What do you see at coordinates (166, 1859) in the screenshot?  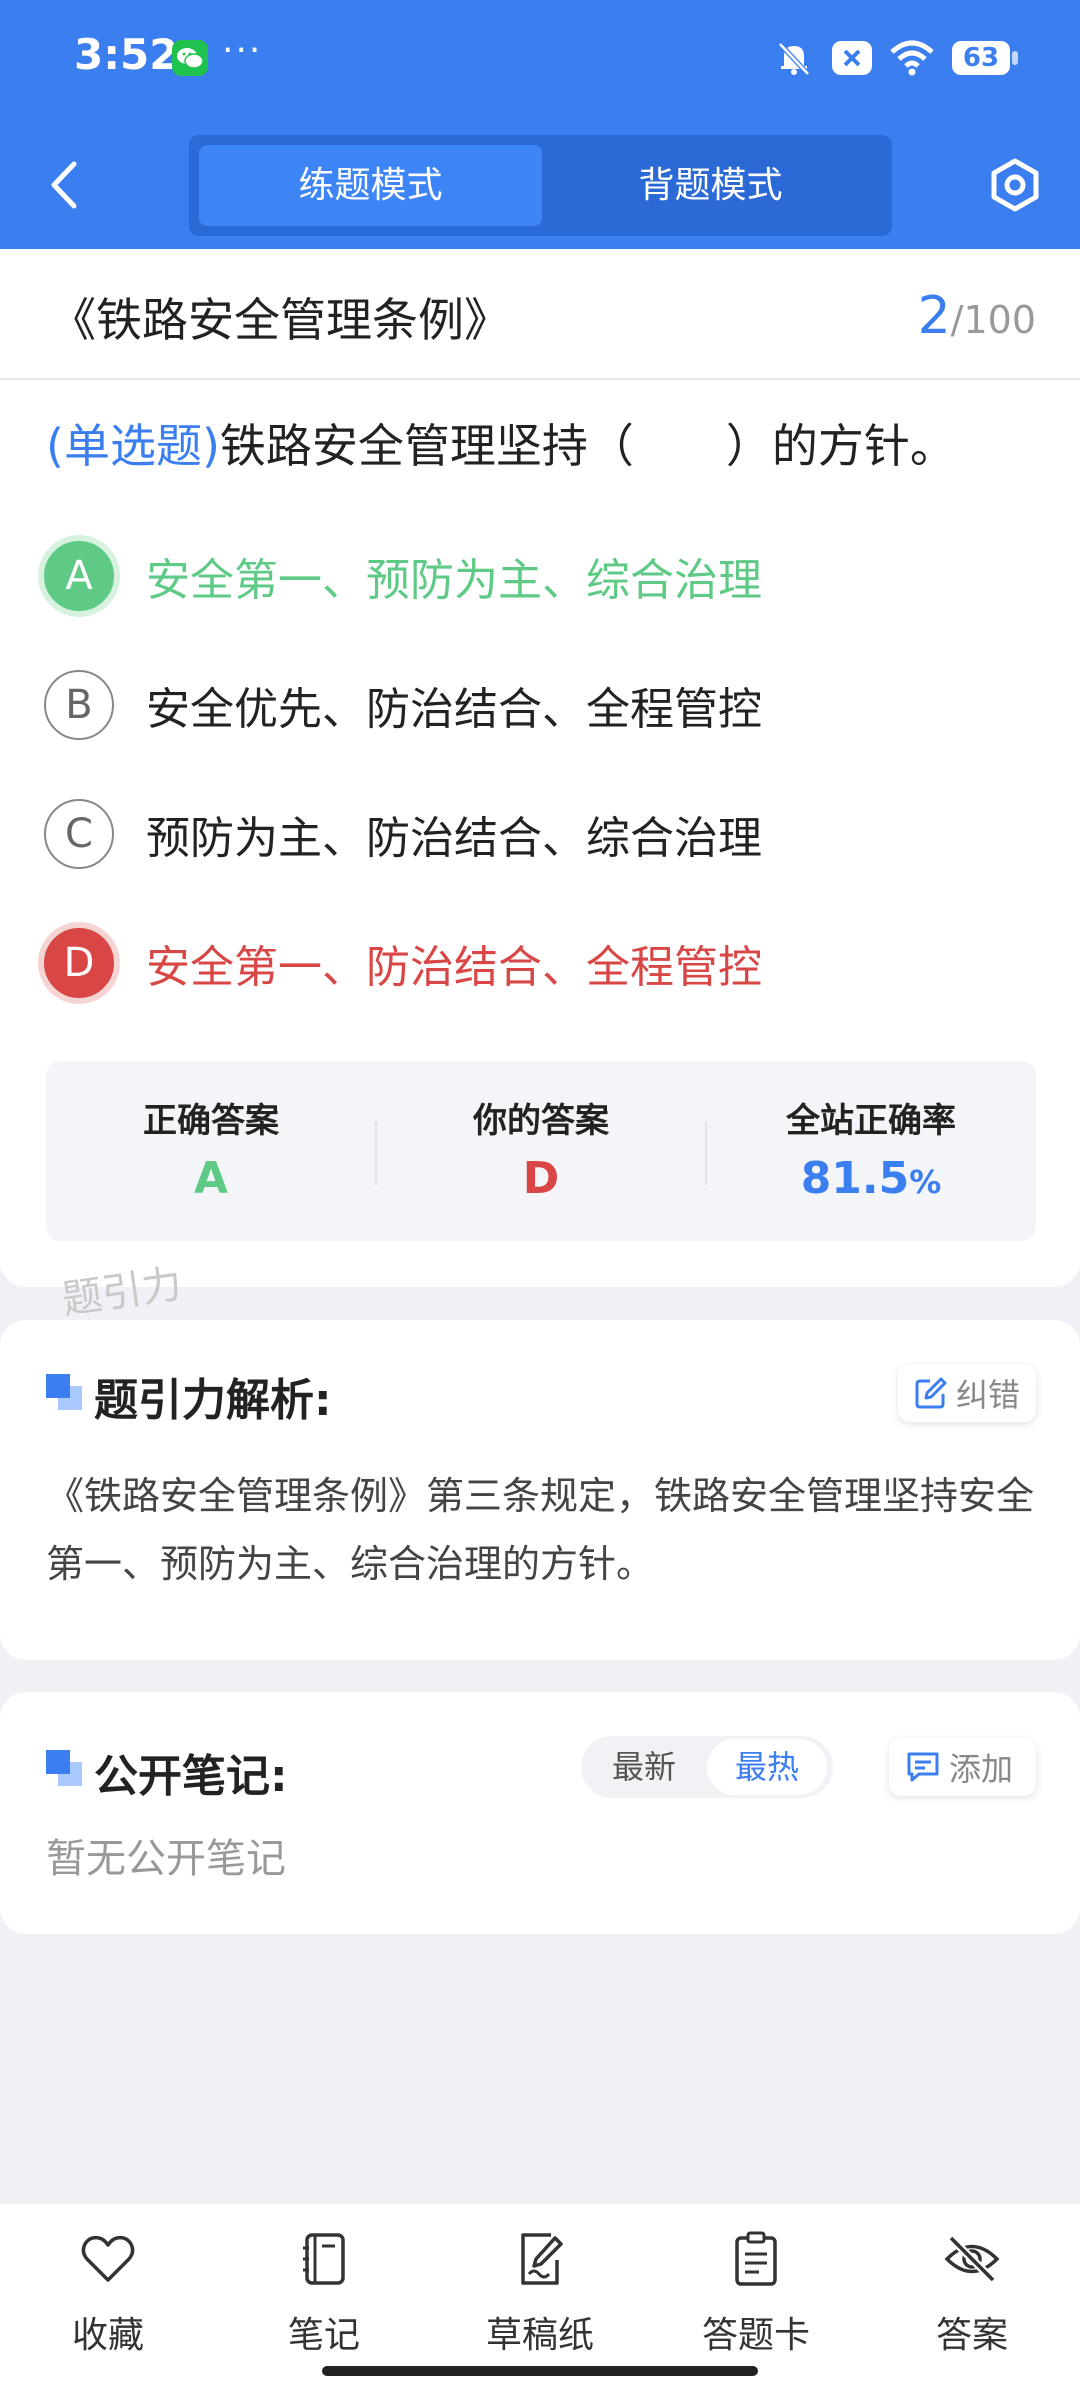 I see `empty-notes-text: 暂无公开笔记` at bounding box center [166, 1859].